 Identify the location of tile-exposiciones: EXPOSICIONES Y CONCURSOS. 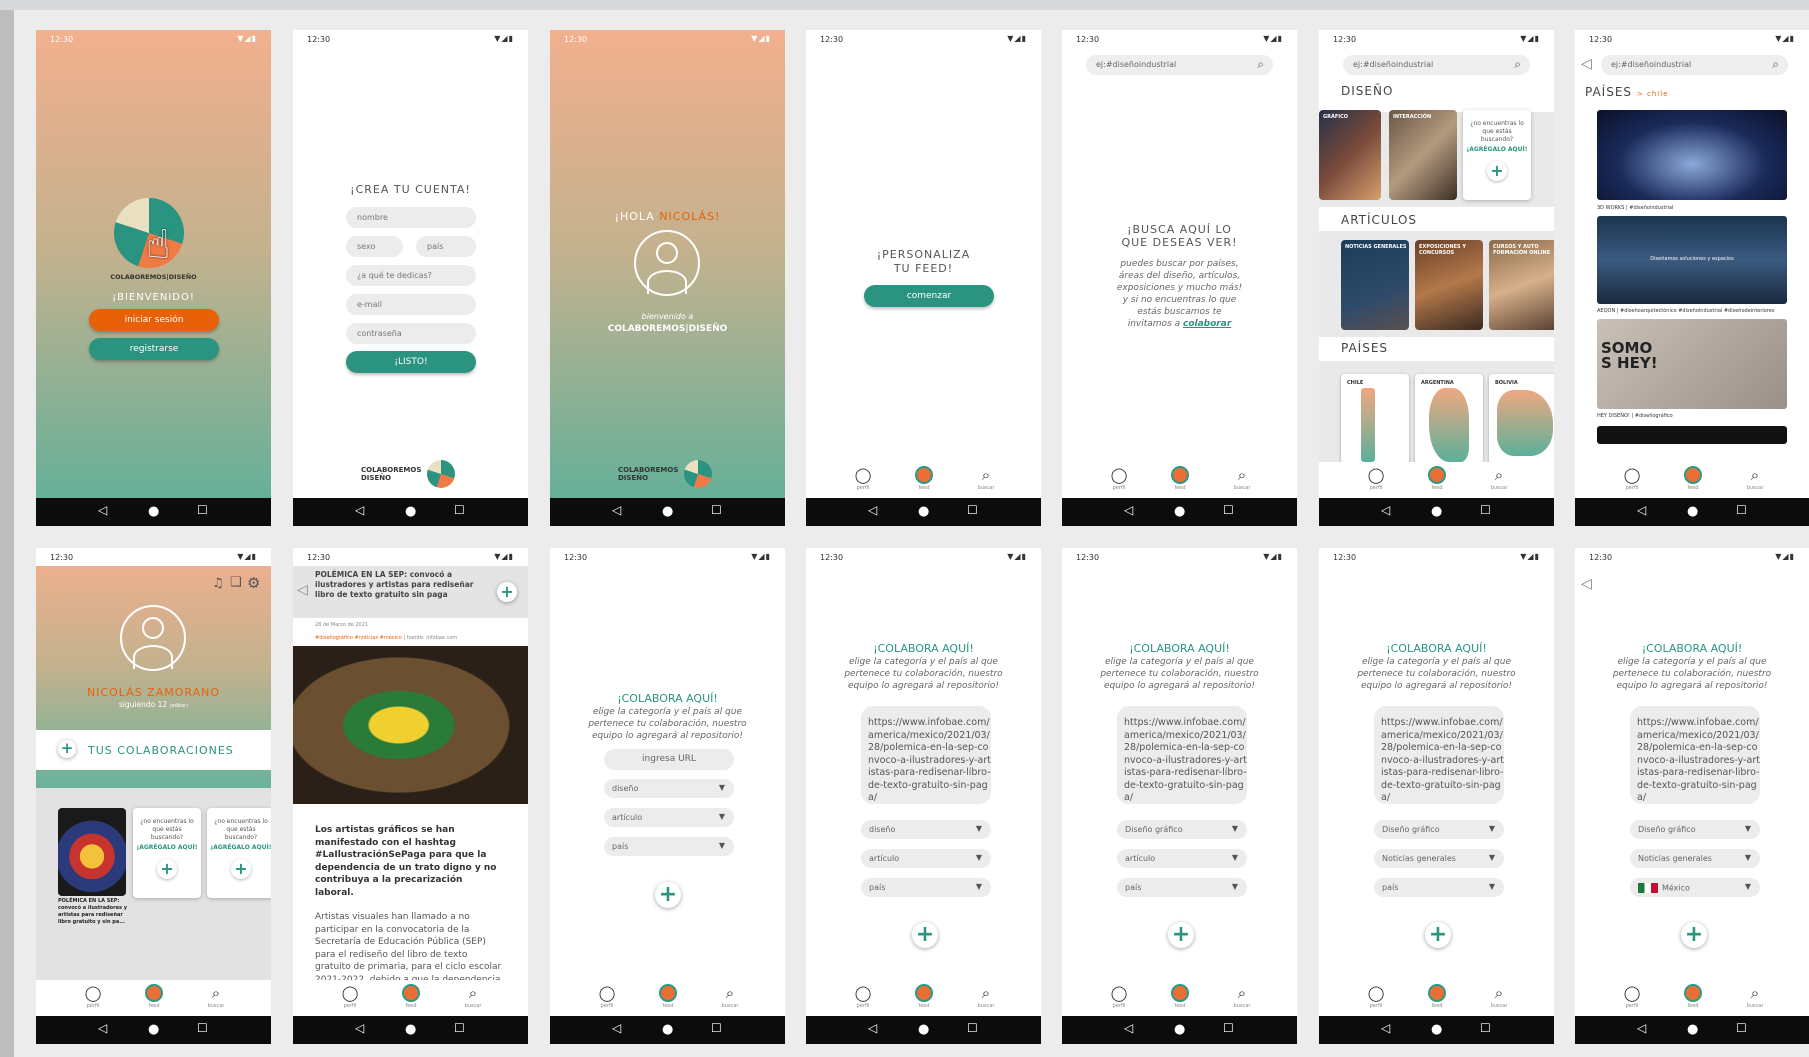
(1449, 285).